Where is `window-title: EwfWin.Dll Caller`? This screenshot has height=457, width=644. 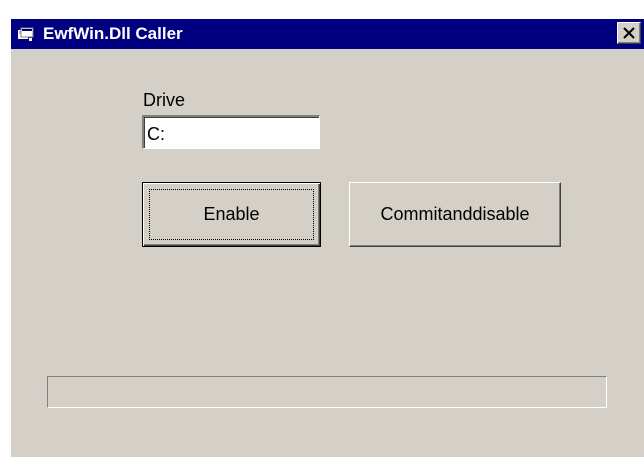
window-title: EwfWin.Dll Caller is located at coordinates (113, 33).